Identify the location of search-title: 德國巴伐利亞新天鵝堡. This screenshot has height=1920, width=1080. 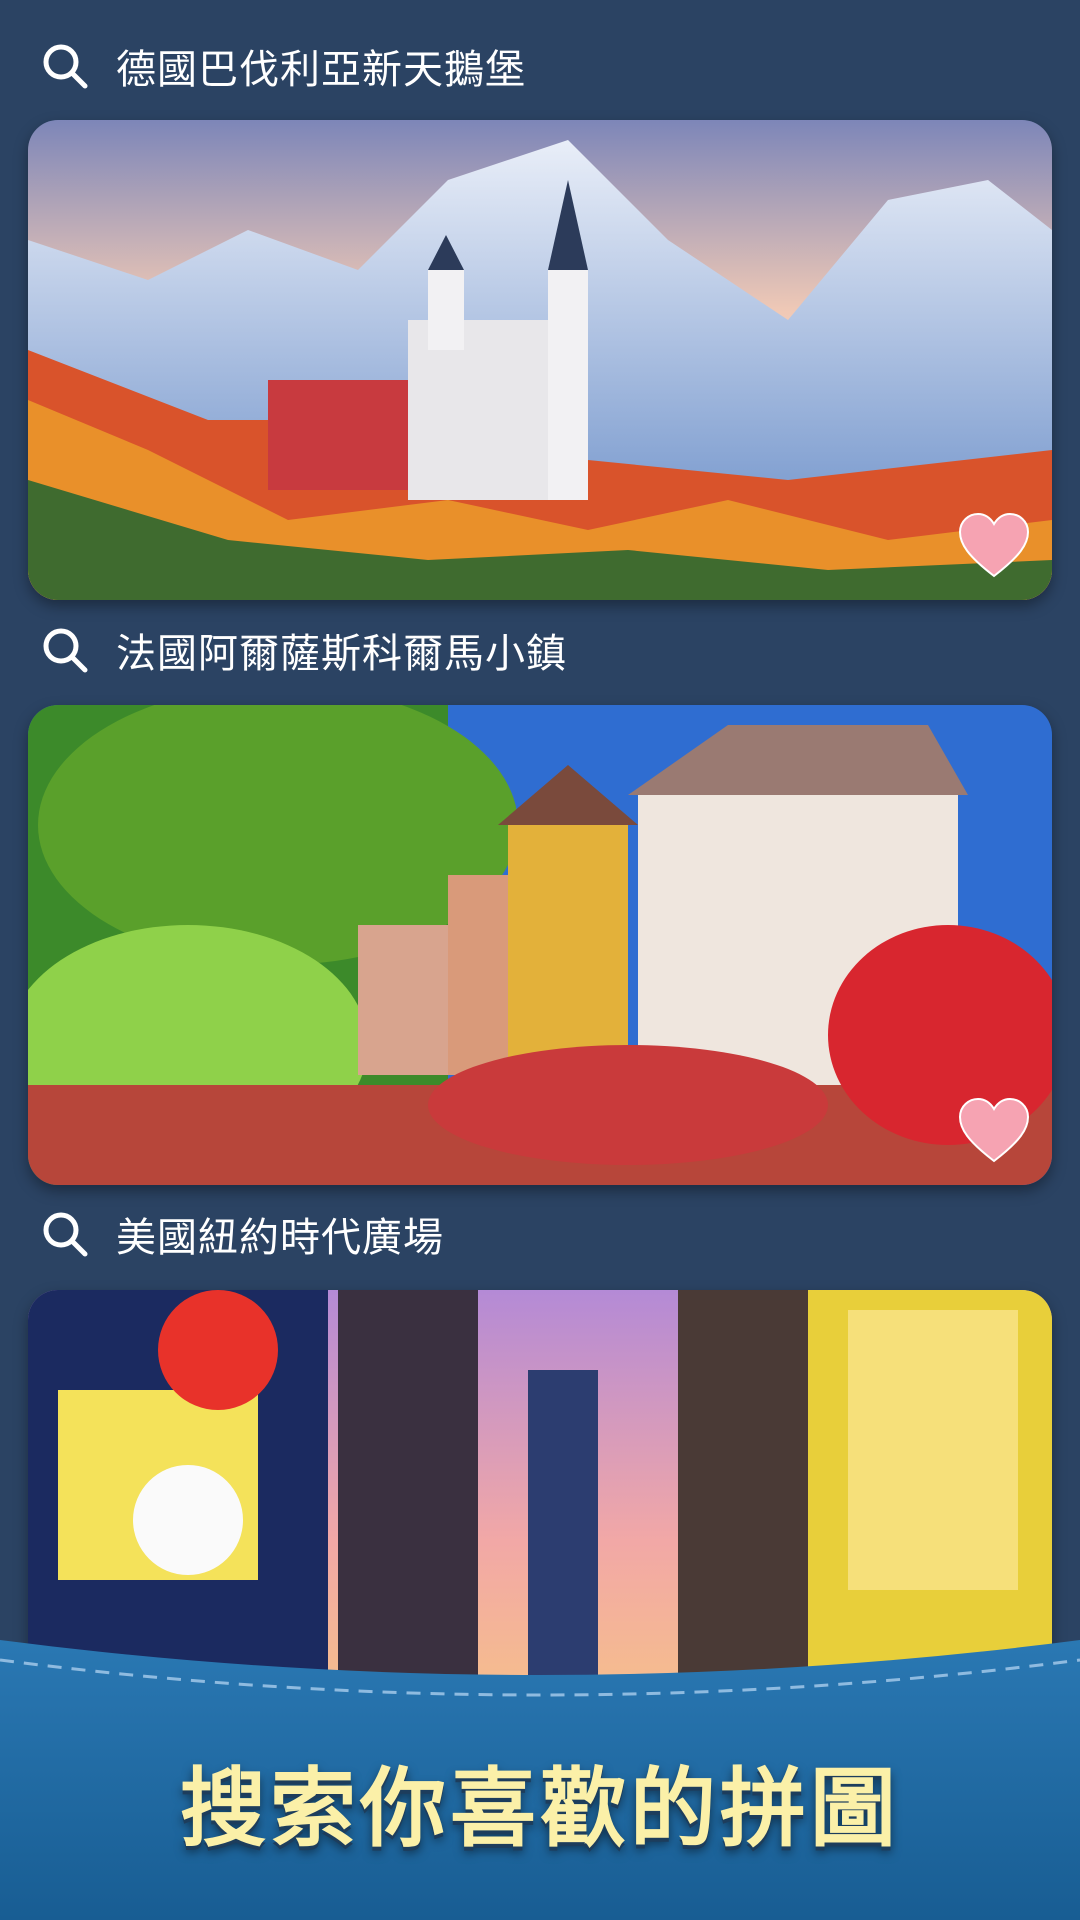
(321, 70).